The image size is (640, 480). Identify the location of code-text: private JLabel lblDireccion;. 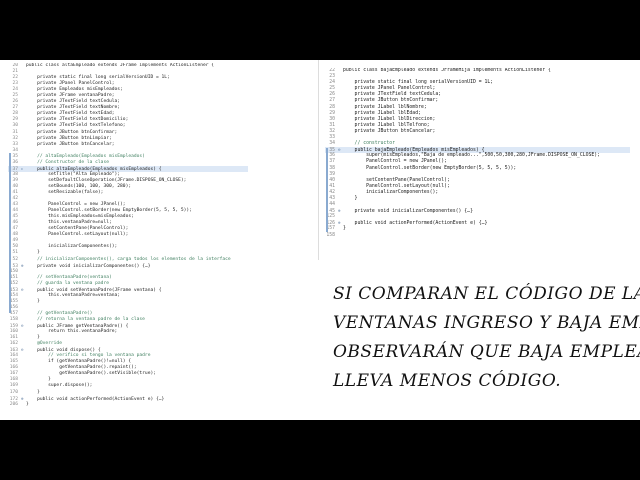
(389, 119).